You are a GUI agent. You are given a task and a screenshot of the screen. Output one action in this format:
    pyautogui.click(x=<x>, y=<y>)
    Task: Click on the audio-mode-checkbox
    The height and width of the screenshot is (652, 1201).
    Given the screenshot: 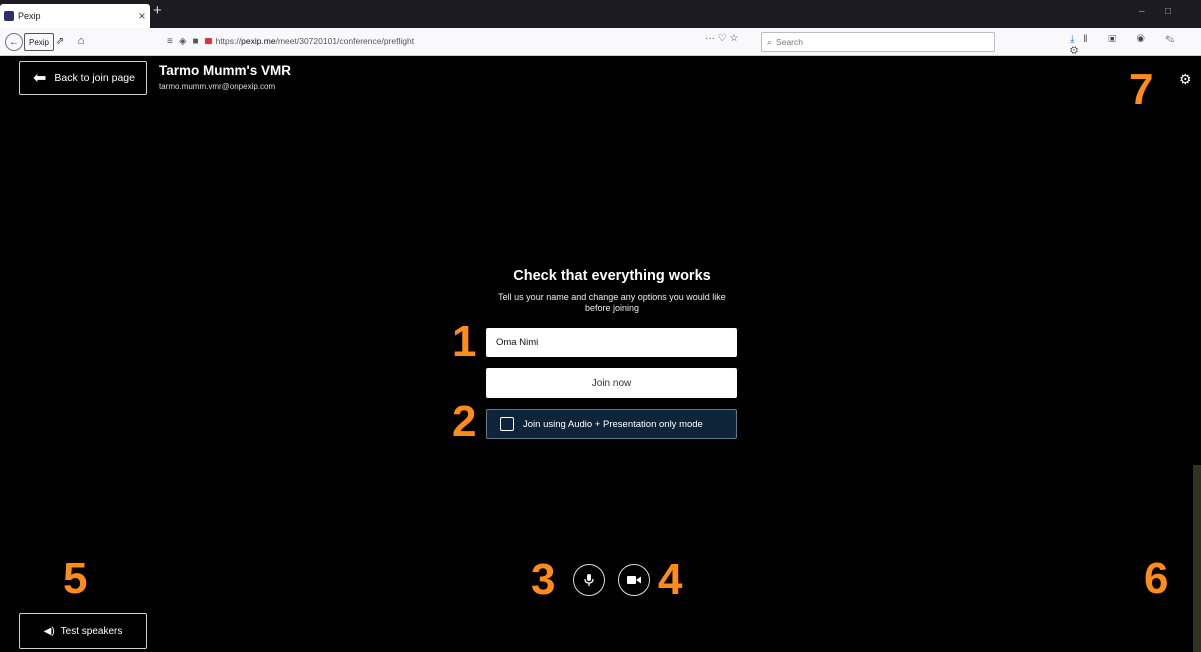 What is the action you would take?
    pyautogui.click(x=507, y=424)
    